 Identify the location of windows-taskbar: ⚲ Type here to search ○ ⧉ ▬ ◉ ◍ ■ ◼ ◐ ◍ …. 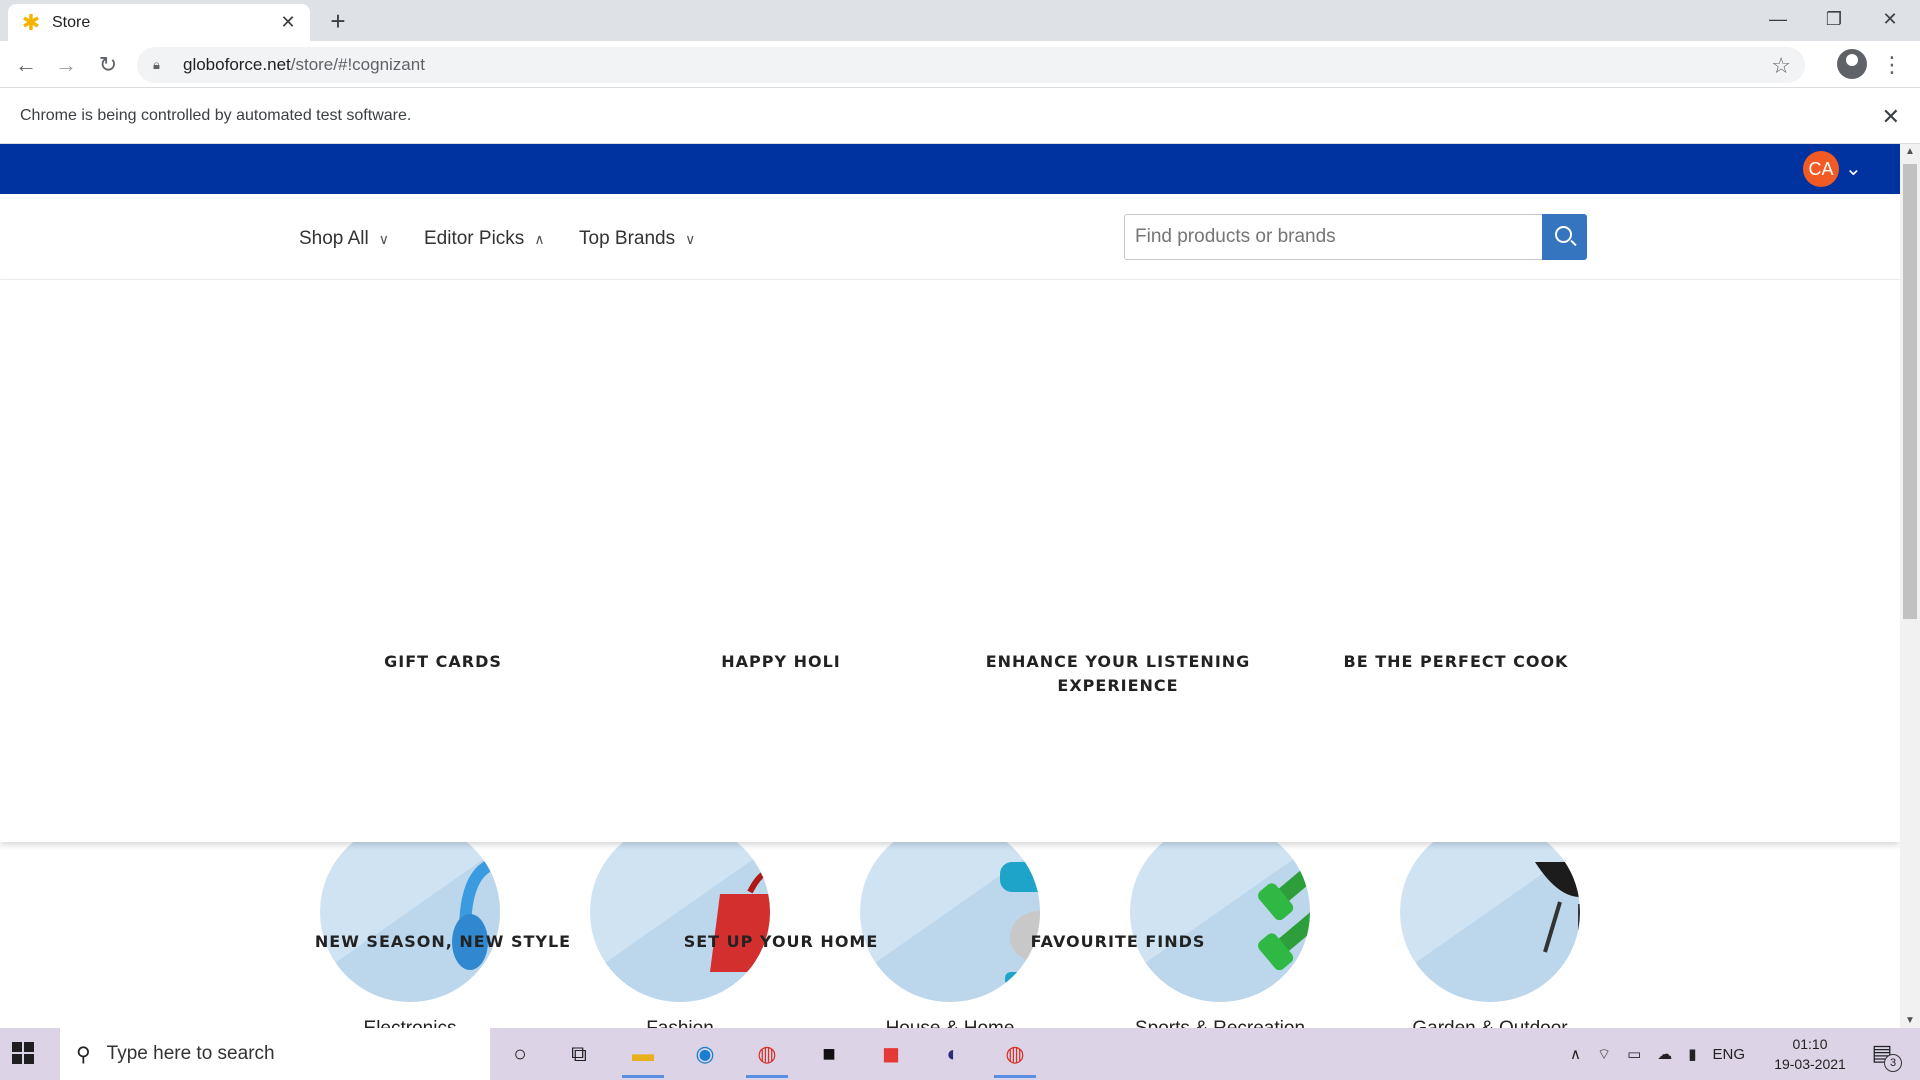
(960, 1054).